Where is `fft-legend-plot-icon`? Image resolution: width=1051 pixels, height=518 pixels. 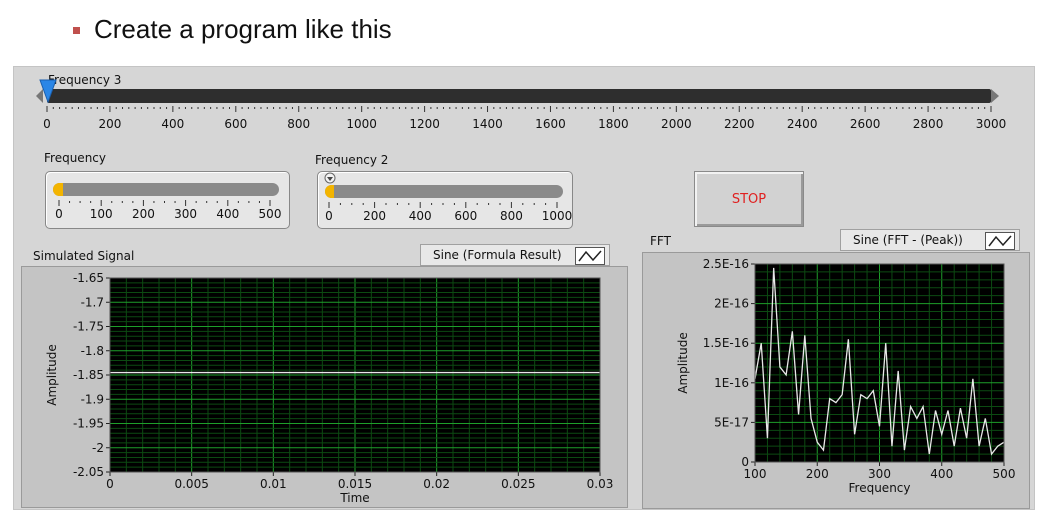
fft-legend-plot-icon is located at coordinates (1000, 241).